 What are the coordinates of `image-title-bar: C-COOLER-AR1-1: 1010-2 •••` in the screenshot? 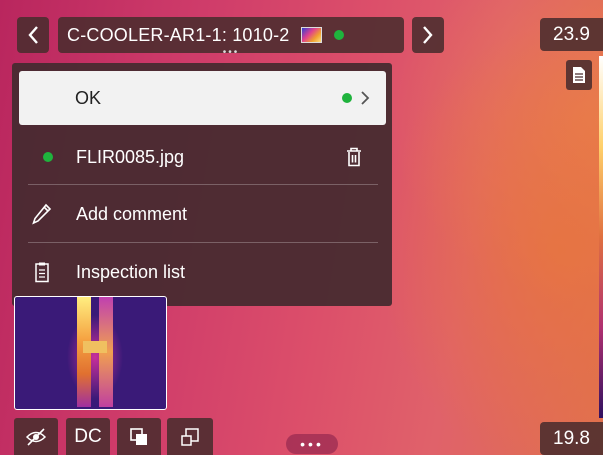 It's located at (231, 37).